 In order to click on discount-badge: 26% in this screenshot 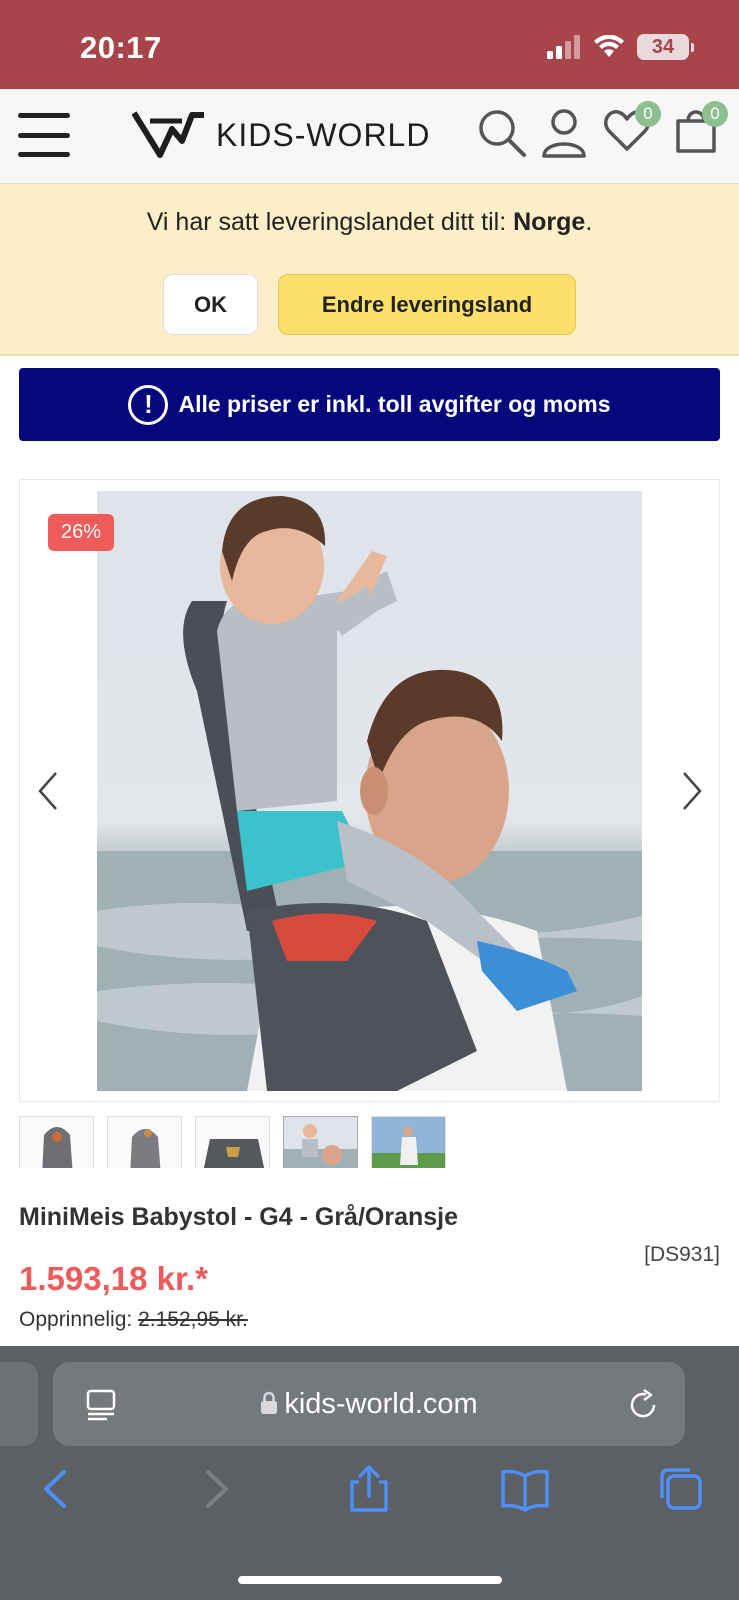, I will do `click(81, 532)`.